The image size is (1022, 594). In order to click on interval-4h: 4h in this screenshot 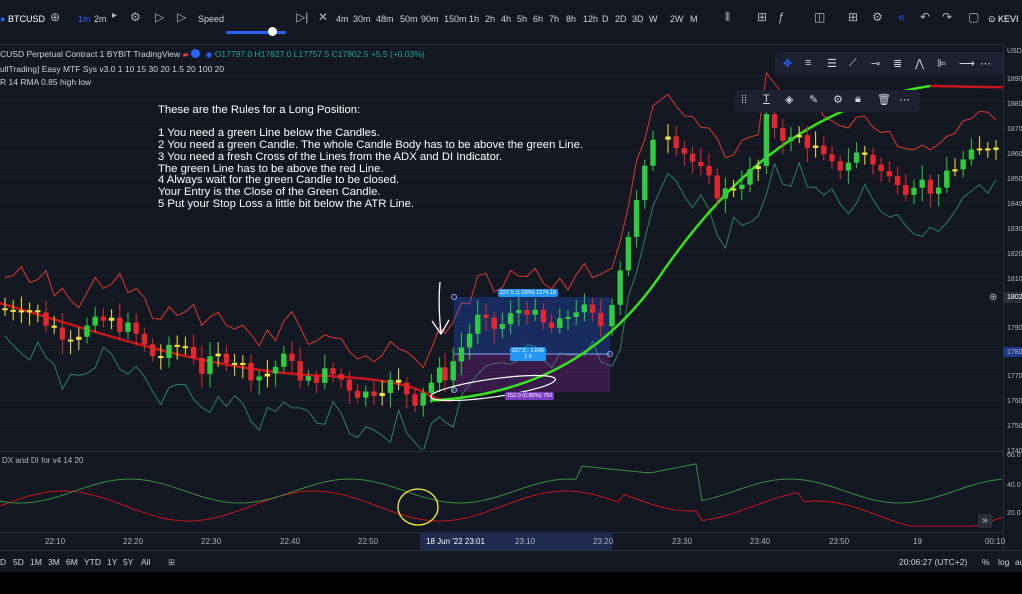, I will do `click(506, 19)`.